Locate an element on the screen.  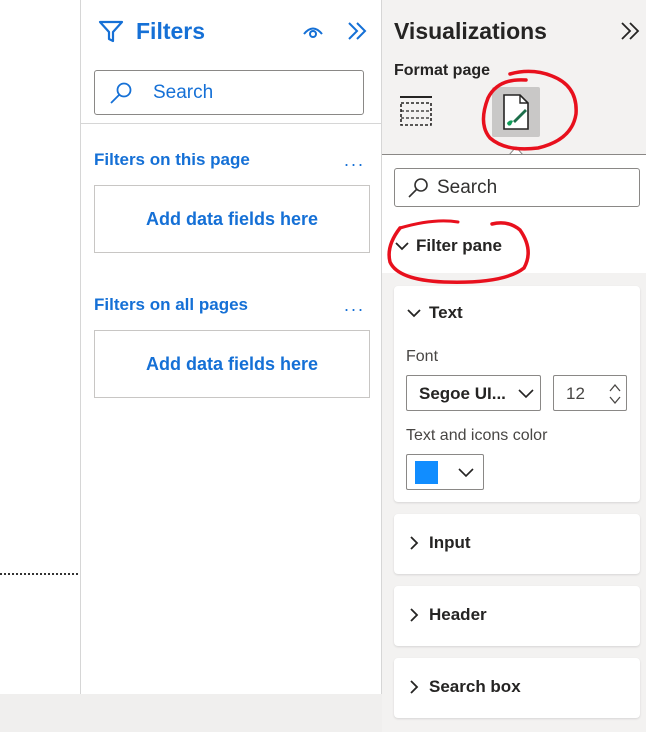
filters-search-input is located at coordinates (253, 93).